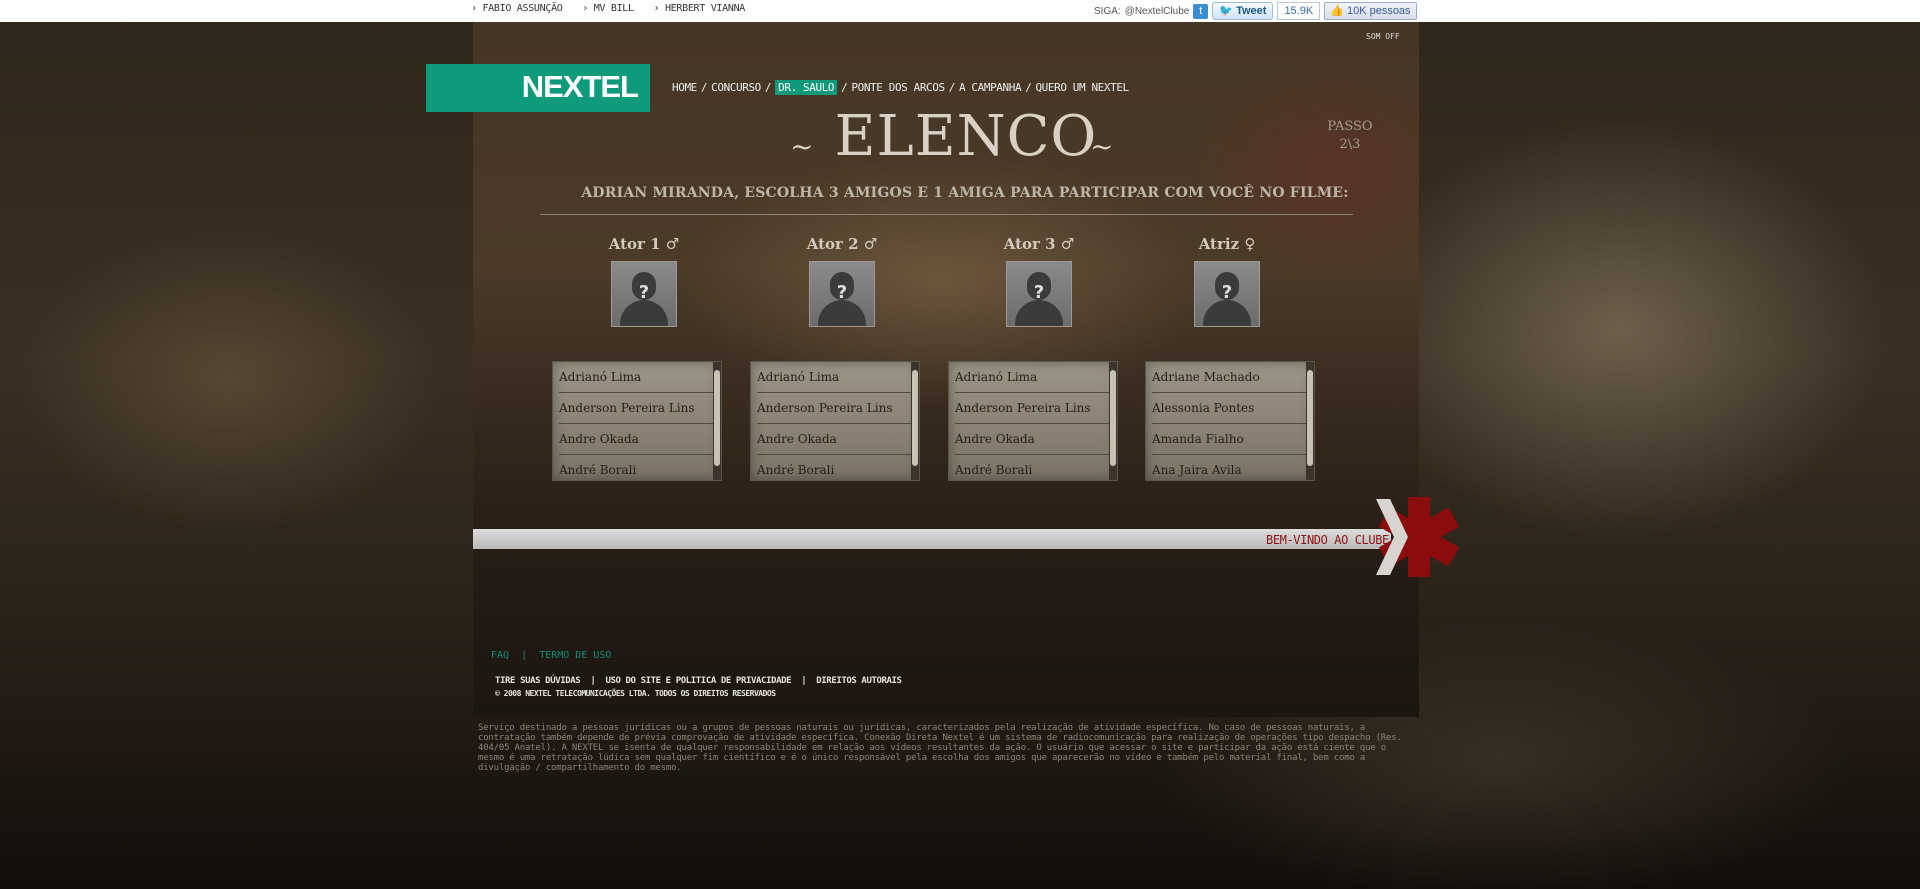 The image size is (1920, 889). Describe the element at coordinates (1039, 244) in the screenshot. I see `slot-label: Ator 3 ♂` at that location.